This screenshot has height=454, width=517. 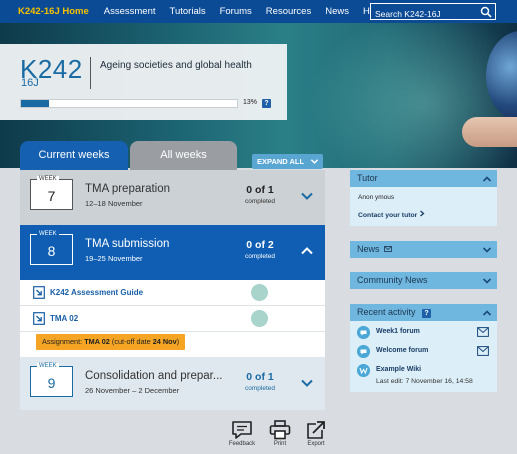 I want to click on activity-link: K242 Assessment Guide, so click(x=96, y=292).